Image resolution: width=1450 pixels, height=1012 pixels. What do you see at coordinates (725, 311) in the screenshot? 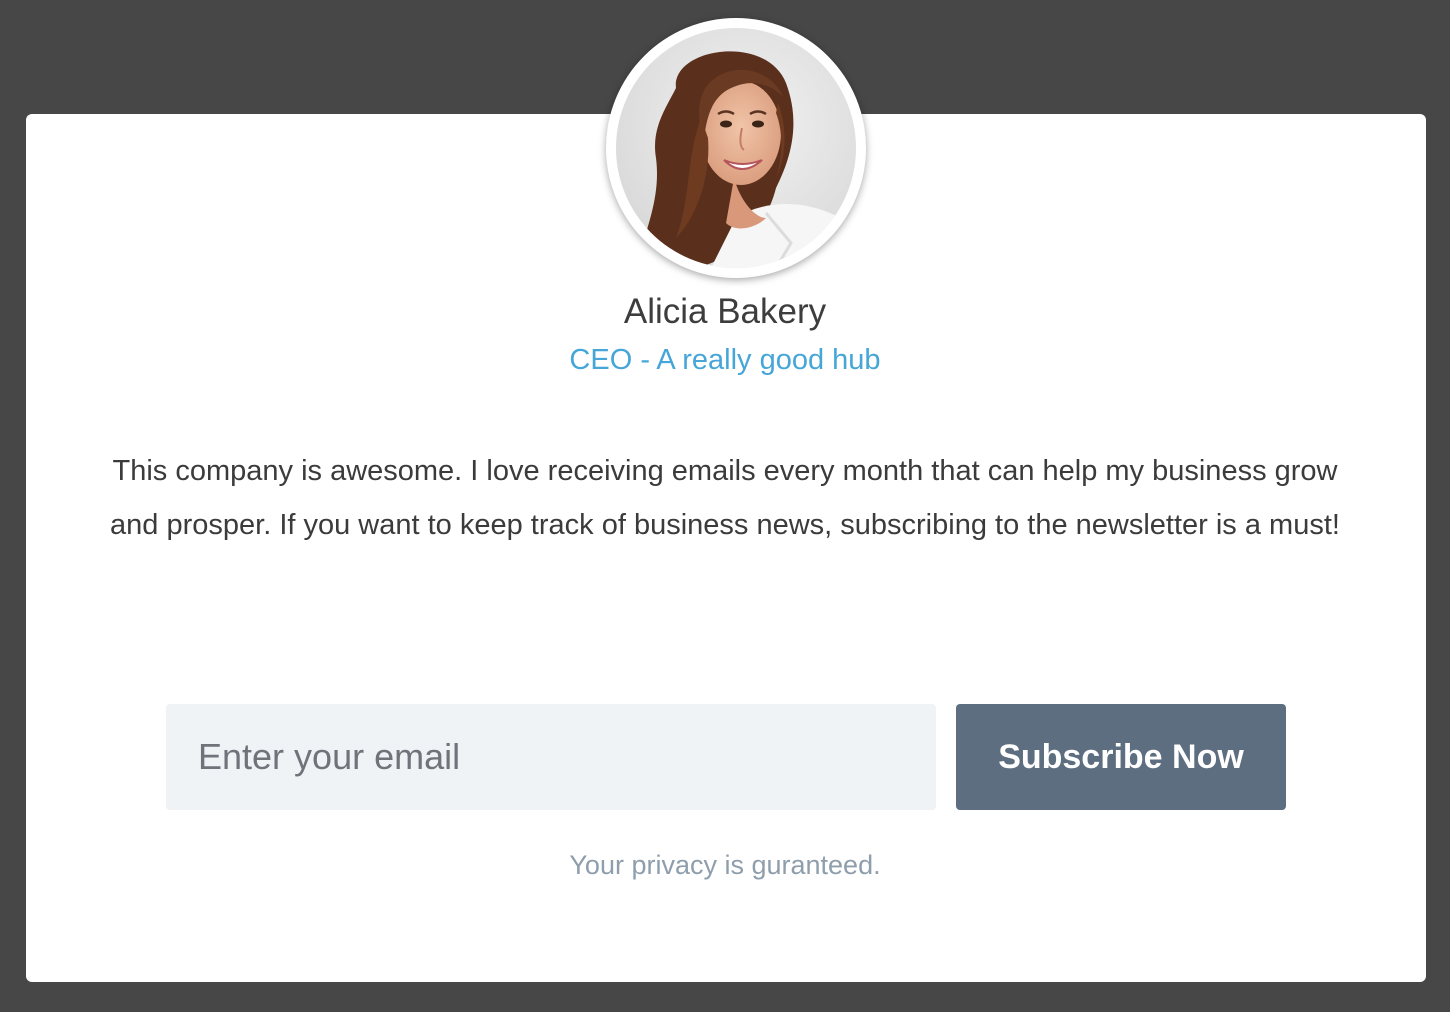
I see `testimonial-name: Alicia Bakery` at bounding box center [725, 311].